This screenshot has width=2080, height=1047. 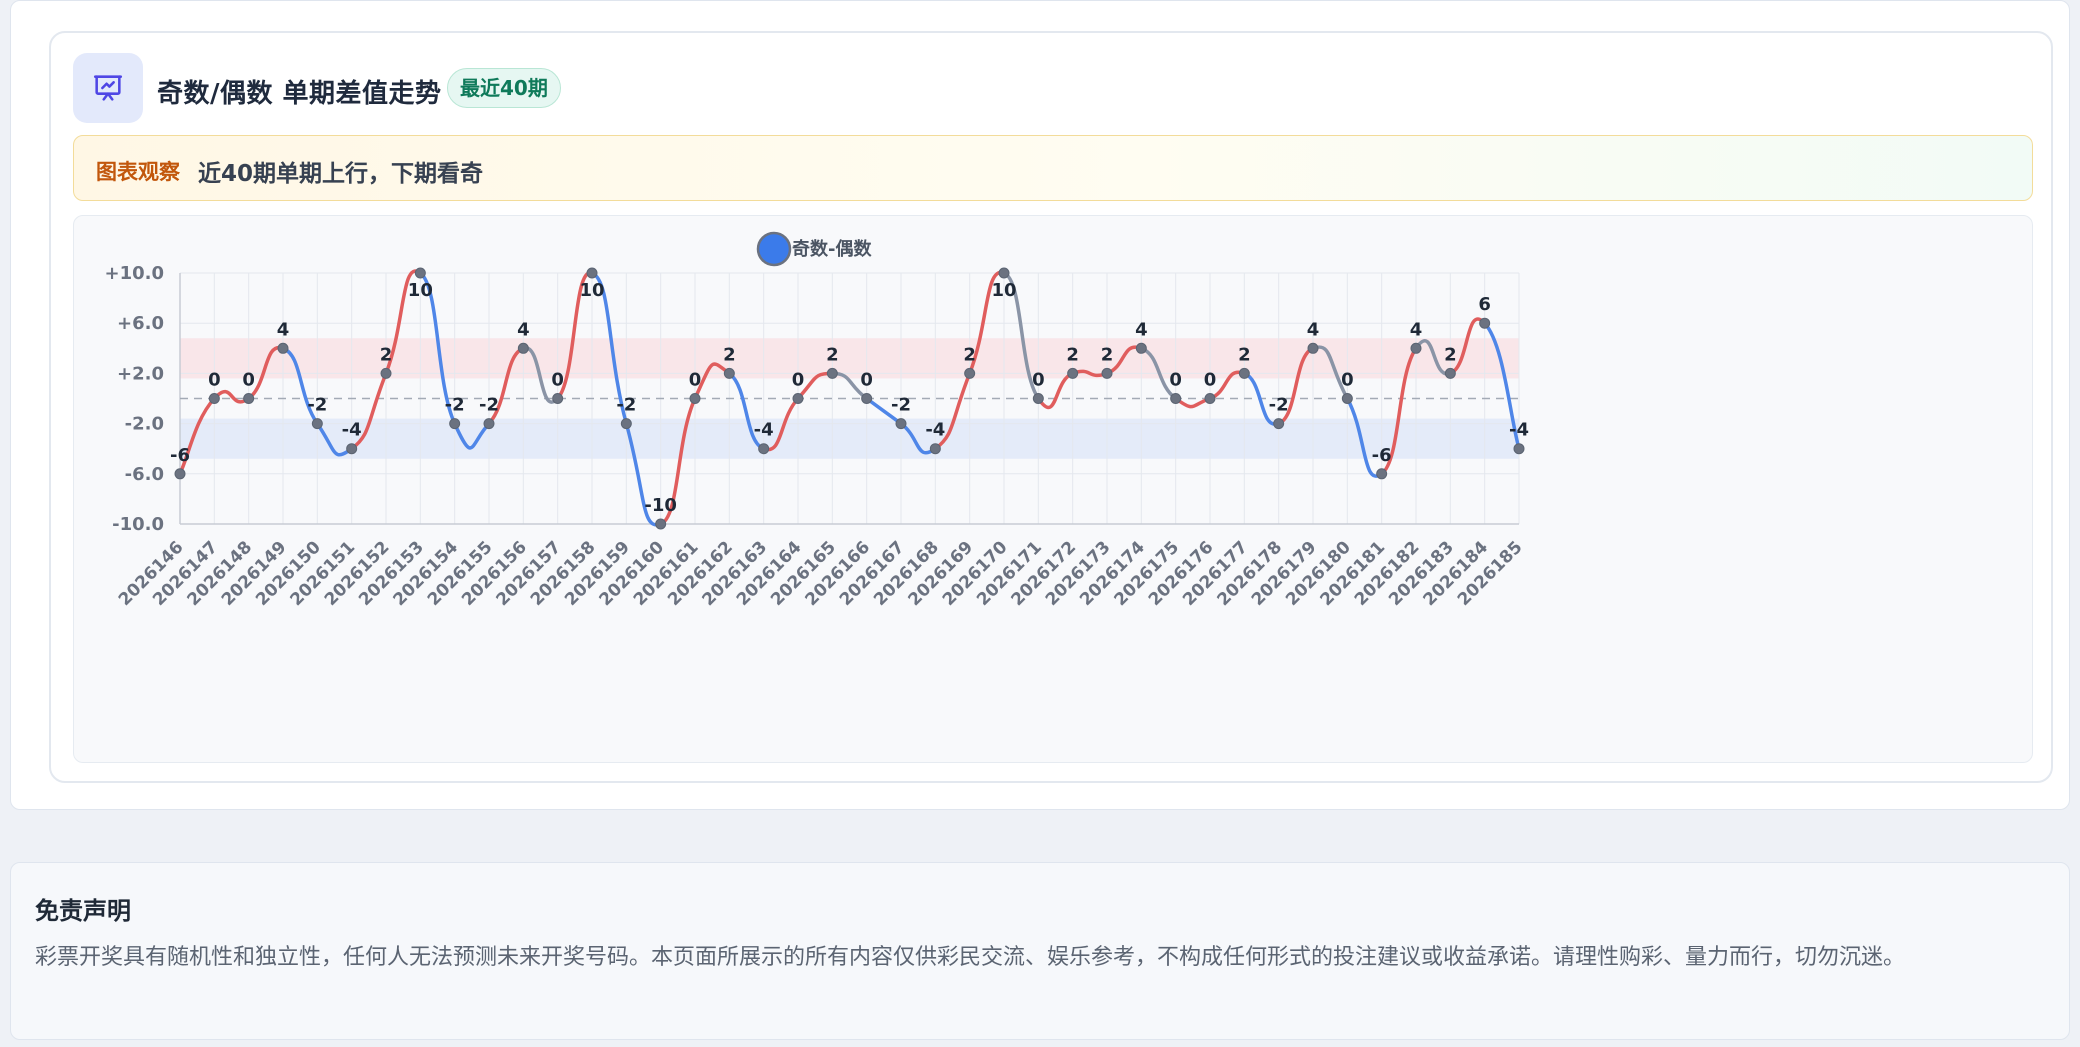 I want to click on disclaimer-title: 免责声明, so click(x=83, y=911).